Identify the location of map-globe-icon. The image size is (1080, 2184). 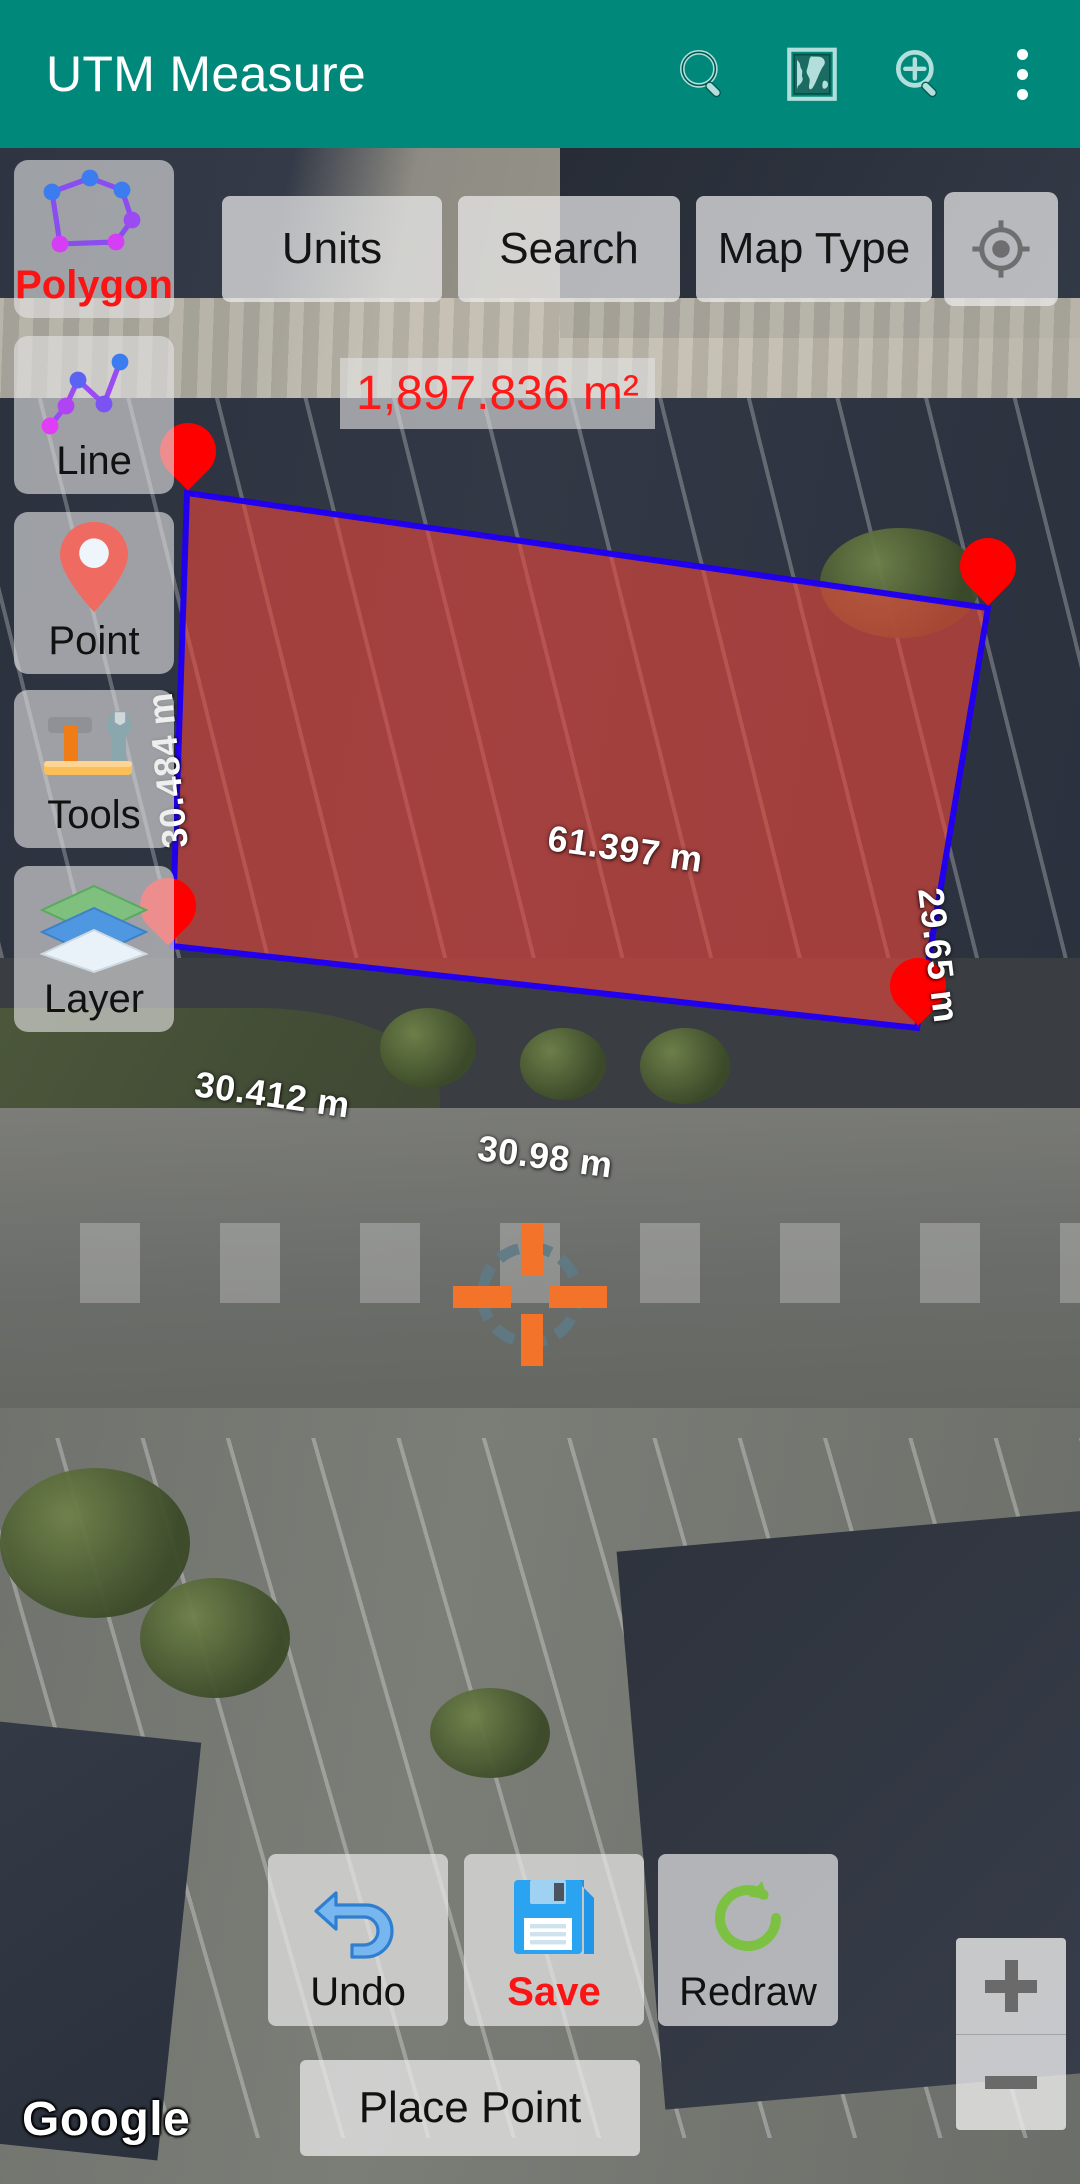
(812, 74).